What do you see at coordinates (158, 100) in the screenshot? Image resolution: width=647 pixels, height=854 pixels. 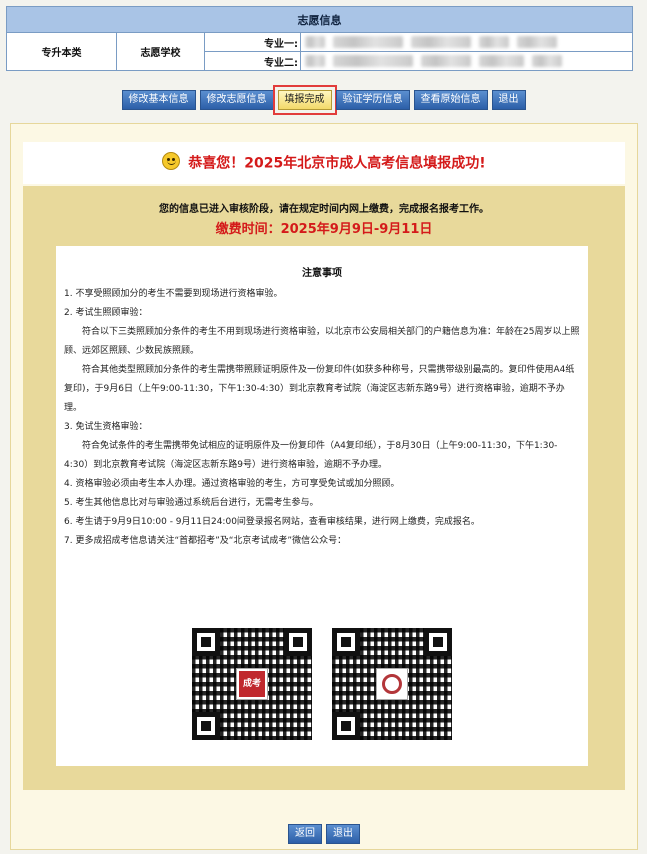 I see `edit-basic-info-button: 修改基本信息` at bounding box center [158, 100].